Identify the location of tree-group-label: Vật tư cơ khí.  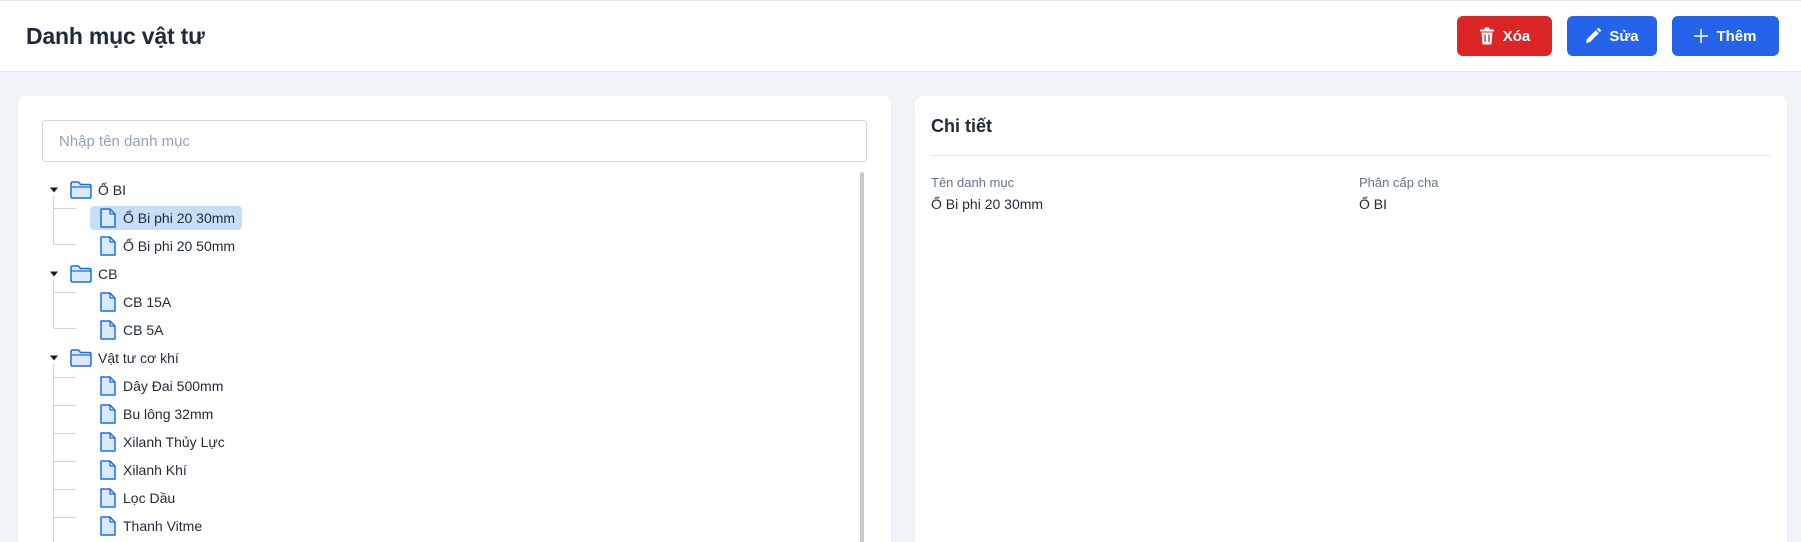
(138, 358).